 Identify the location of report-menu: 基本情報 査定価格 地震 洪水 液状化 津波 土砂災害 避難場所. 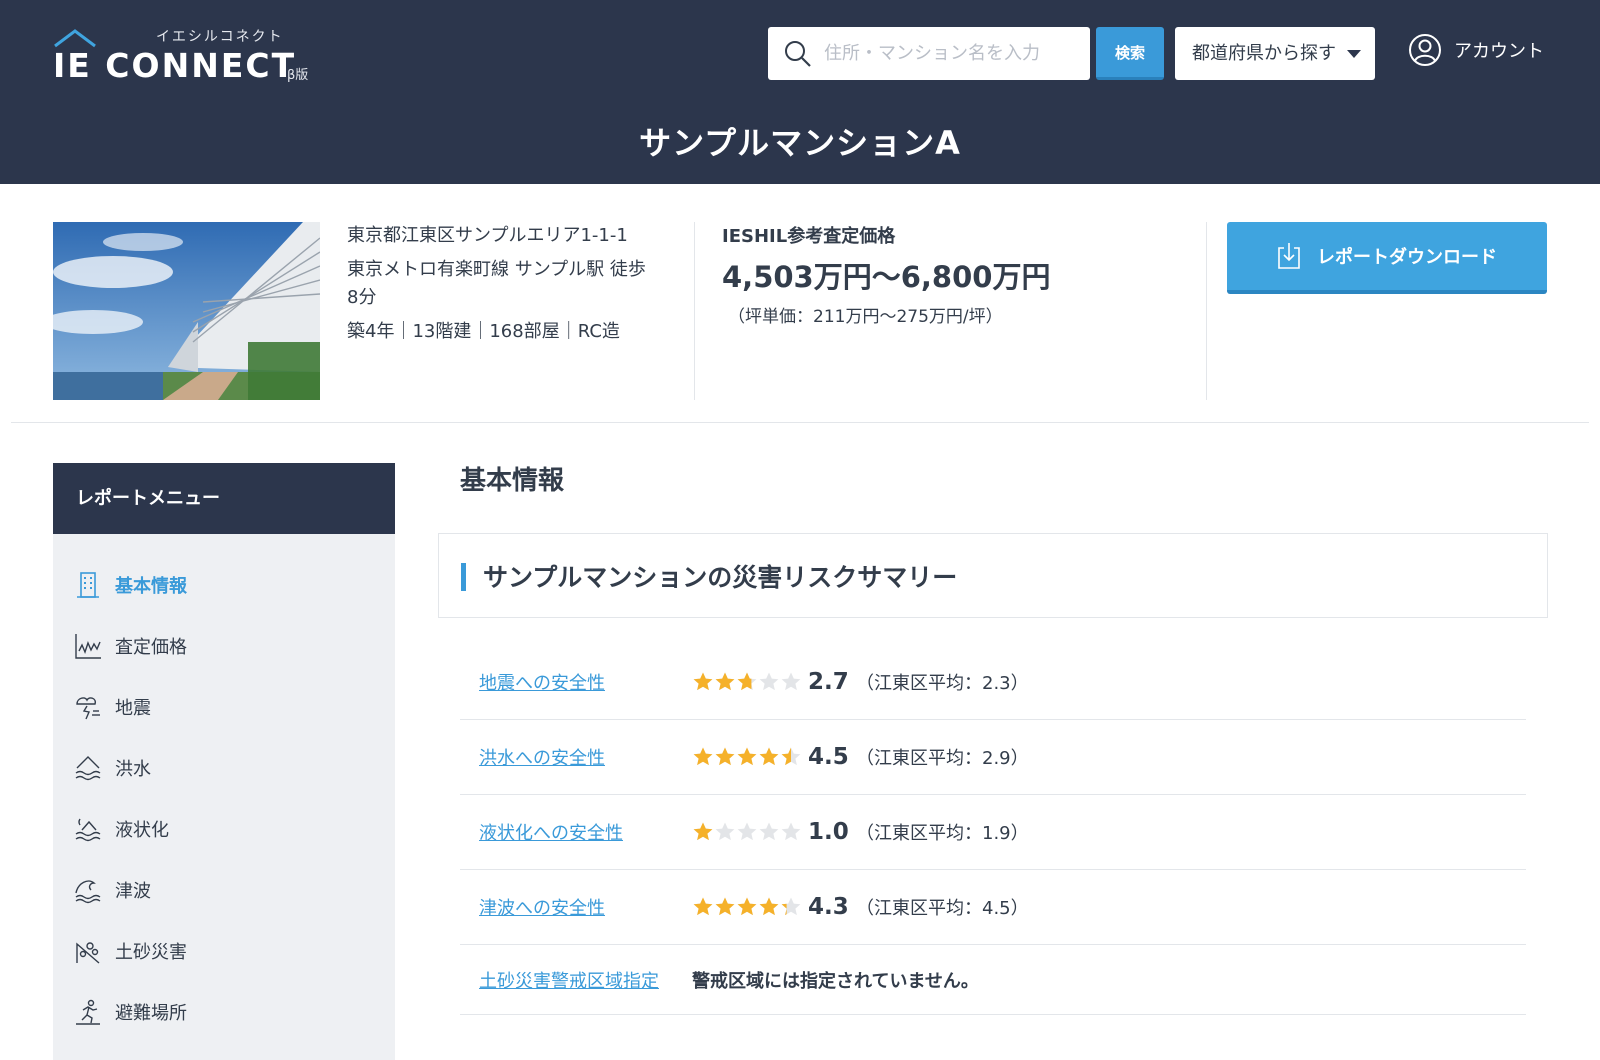
(224, 788).